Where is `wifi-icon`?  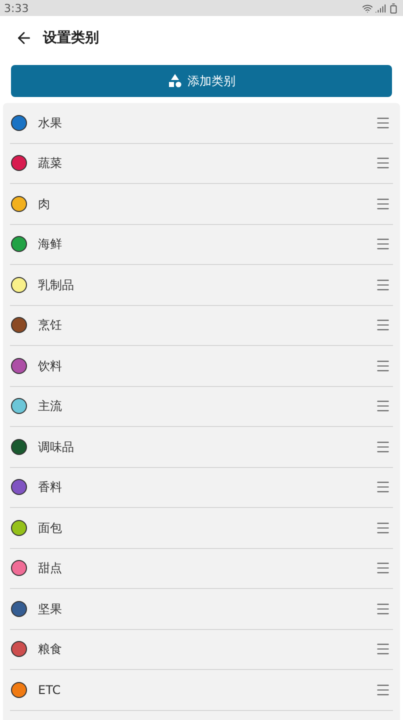
wifi-icon is located at coordinates (367, 8).